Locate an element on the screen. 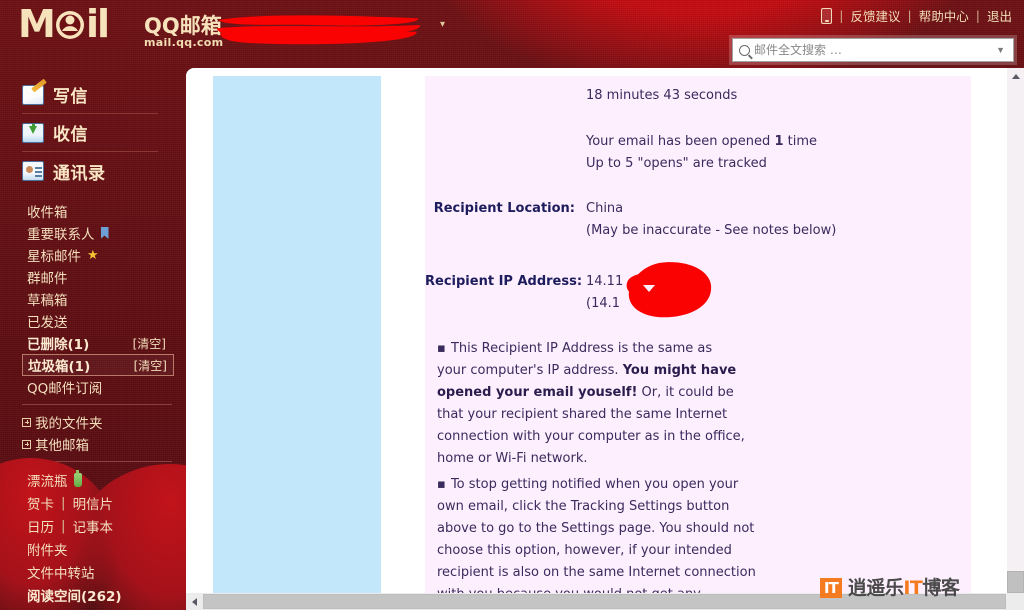 The image size is (1024, 610). group-label: 我的文件夹 is located at coordinates (69, 424).